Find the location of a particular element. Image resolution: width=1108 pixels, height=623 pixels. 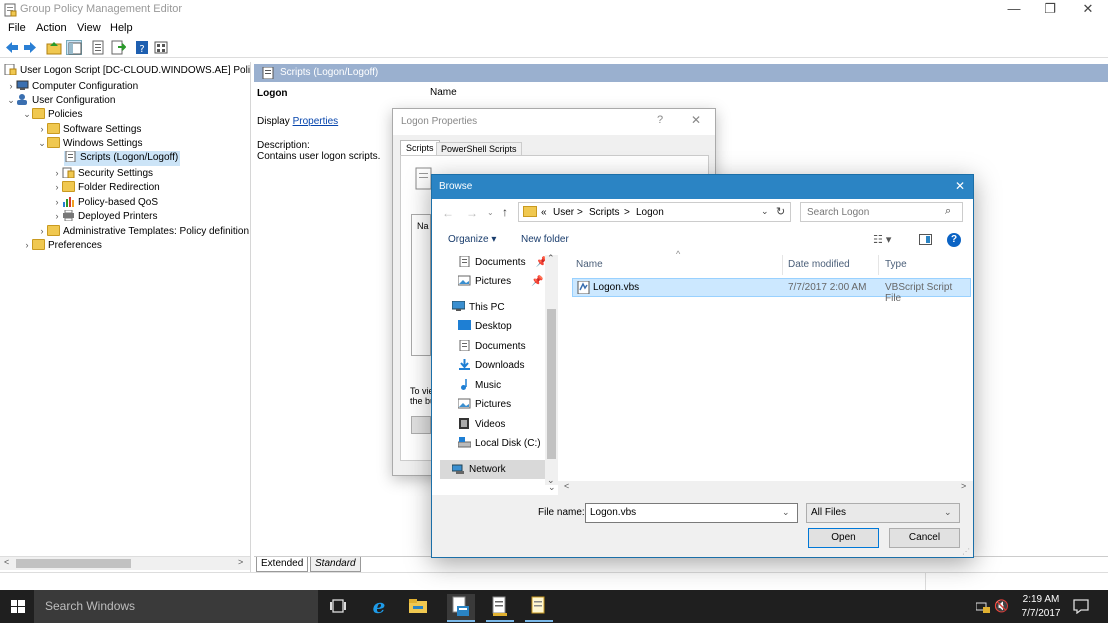

nav-videos: Videos is located at coordinates (481, 424).